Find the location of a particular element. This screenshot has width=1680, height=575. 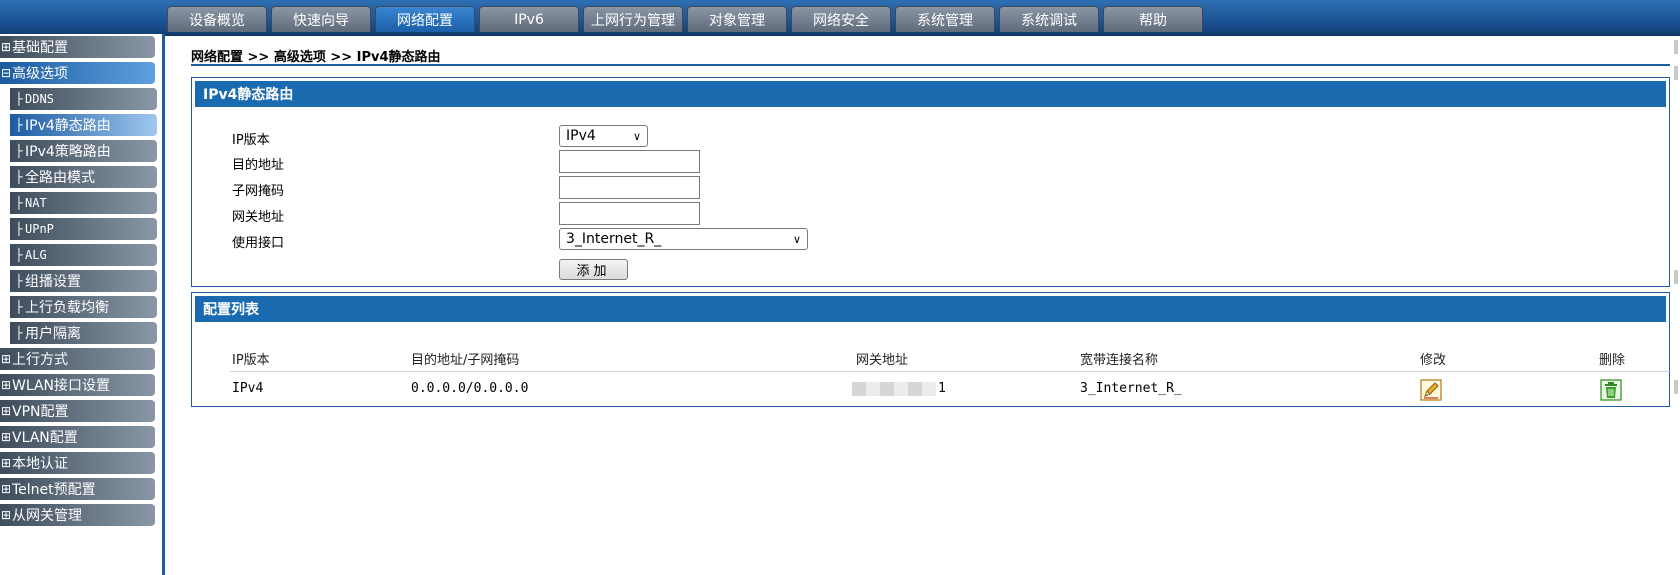

ip-version-select: IPv4 ∨ is located at coordinates (603, 136).